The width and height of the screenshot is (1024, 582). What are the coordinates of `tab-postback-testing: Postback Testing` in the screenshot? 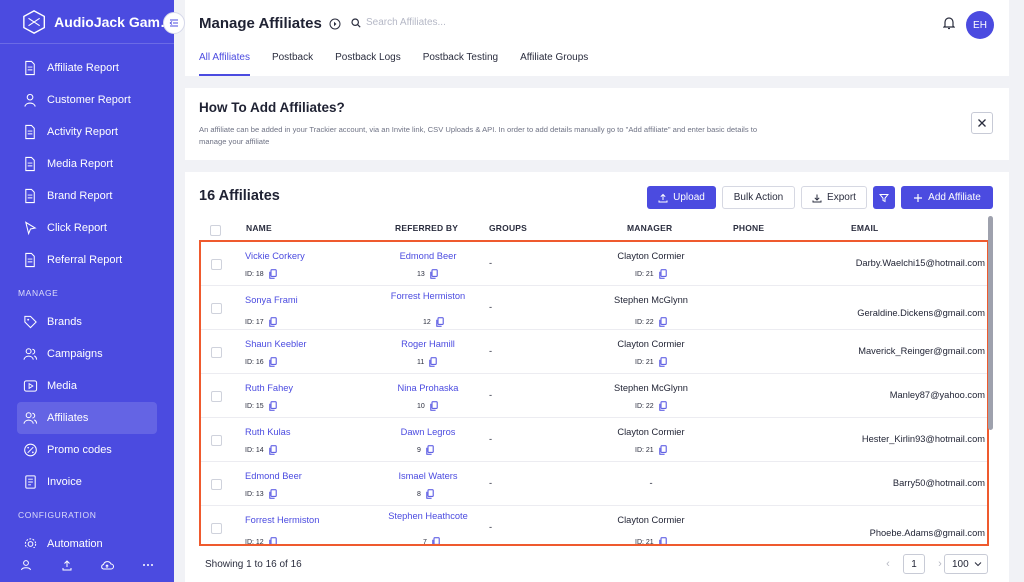 It's located at (460, 64).